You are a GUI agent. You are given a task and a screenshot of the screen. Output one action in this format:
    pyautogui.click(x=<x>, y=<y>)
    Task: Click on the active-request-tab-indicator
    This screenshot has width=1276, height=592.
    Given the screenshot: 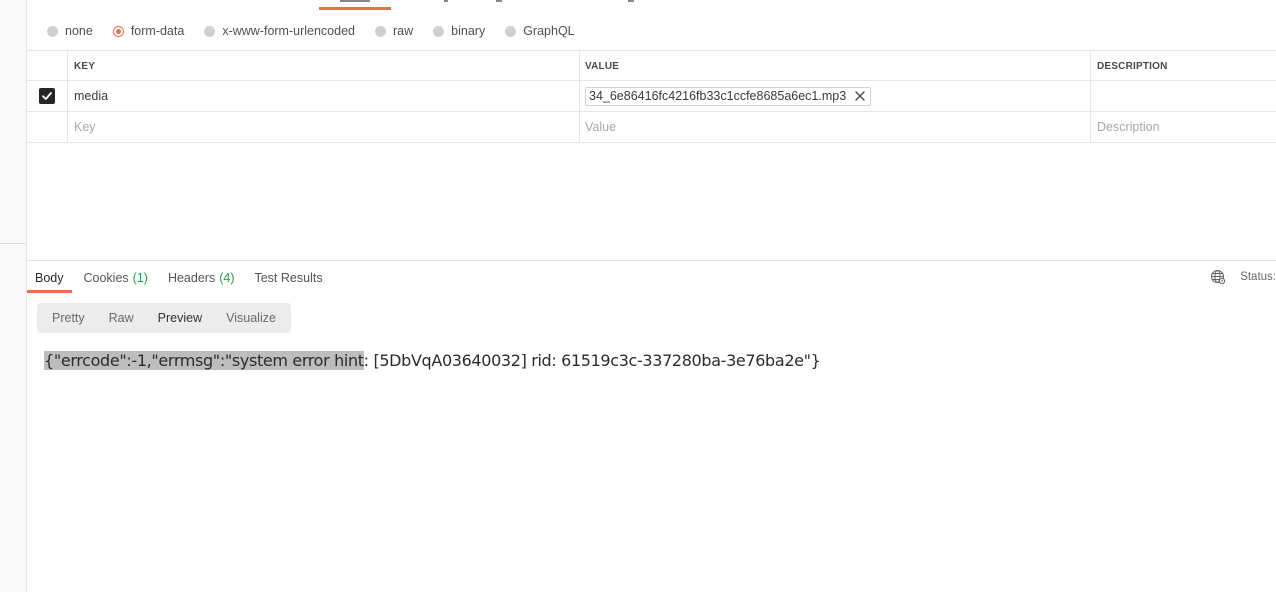 What is the action you would take?
    pyautogui.click(x=355, y=8)
    